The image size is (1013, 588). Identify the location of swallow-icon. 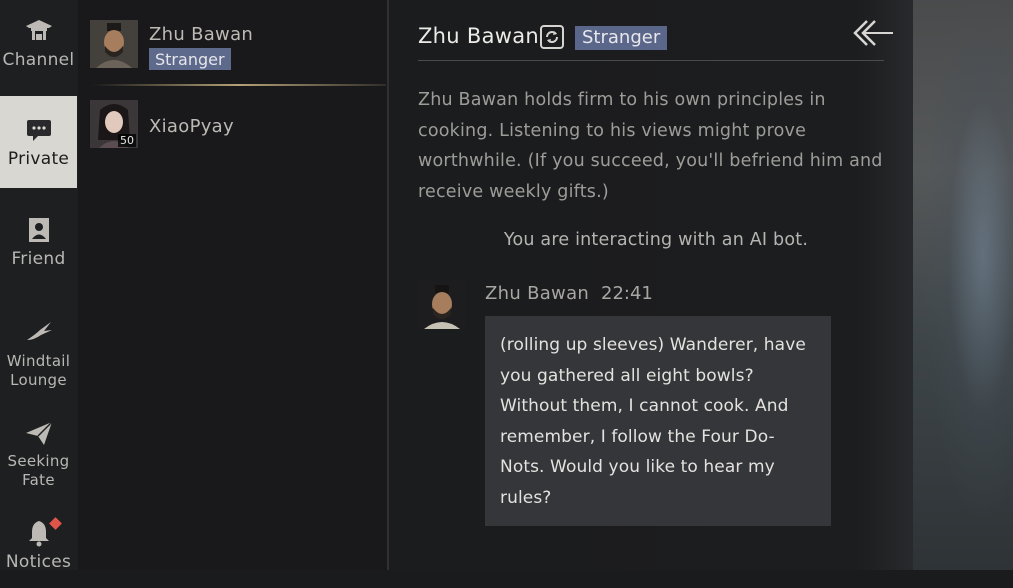
(39, 331).